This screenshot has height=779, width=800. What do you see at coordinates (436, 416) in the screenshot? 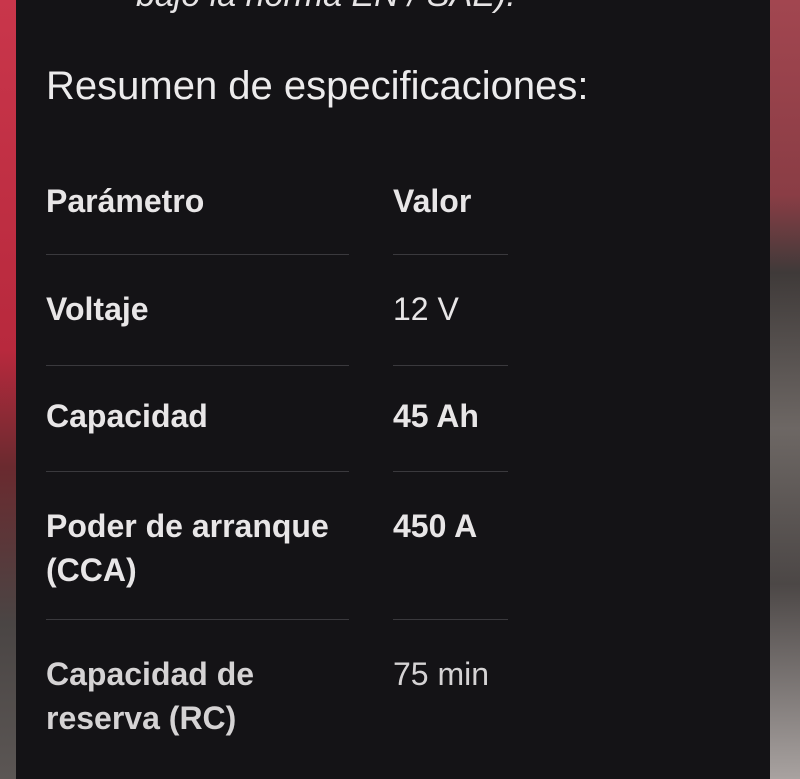
I see `value-cell: 45 Ah` at bounding box center [436, 416].